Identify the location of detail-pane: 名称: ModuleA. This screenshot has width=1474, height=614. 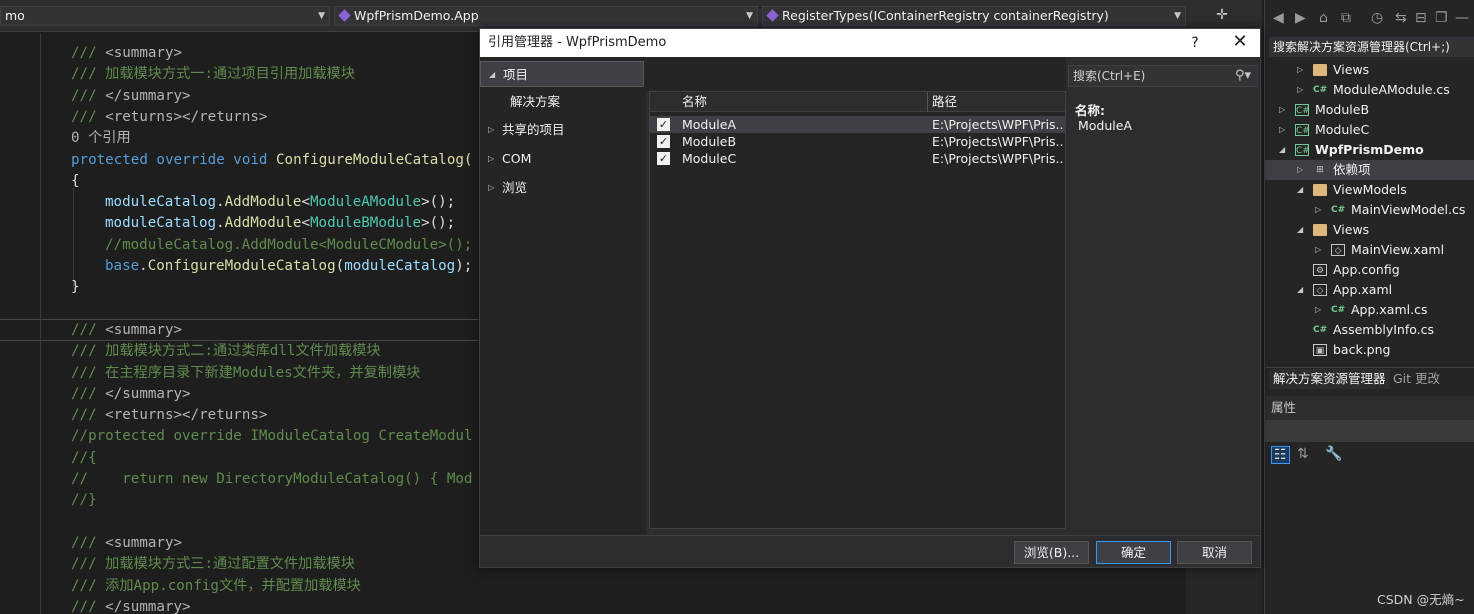
(1164, 310).